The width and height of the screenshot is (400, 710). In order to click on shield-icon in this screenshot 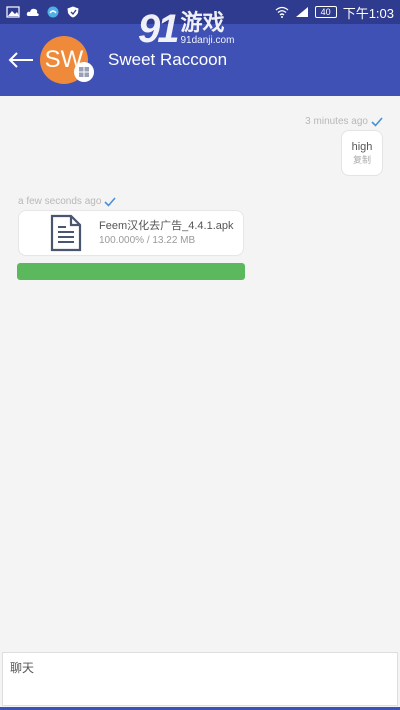, I will do `click(73, 12)`.